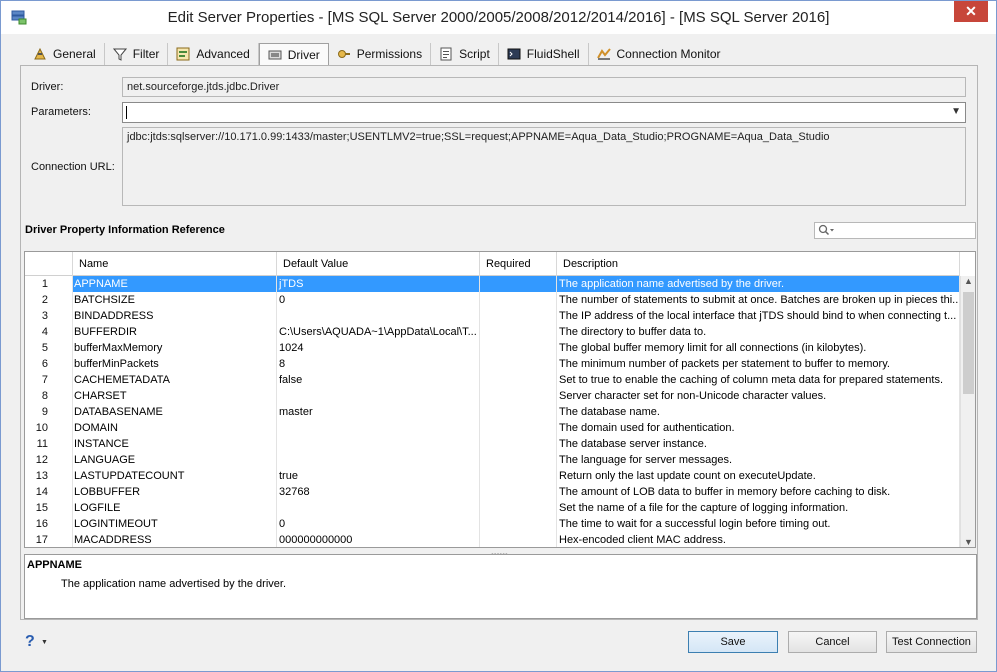 This screenshot has width=997, height=672. Describe the element at coordinates (65, 54) in the screenshot. I see `tab-general: General` at that location.